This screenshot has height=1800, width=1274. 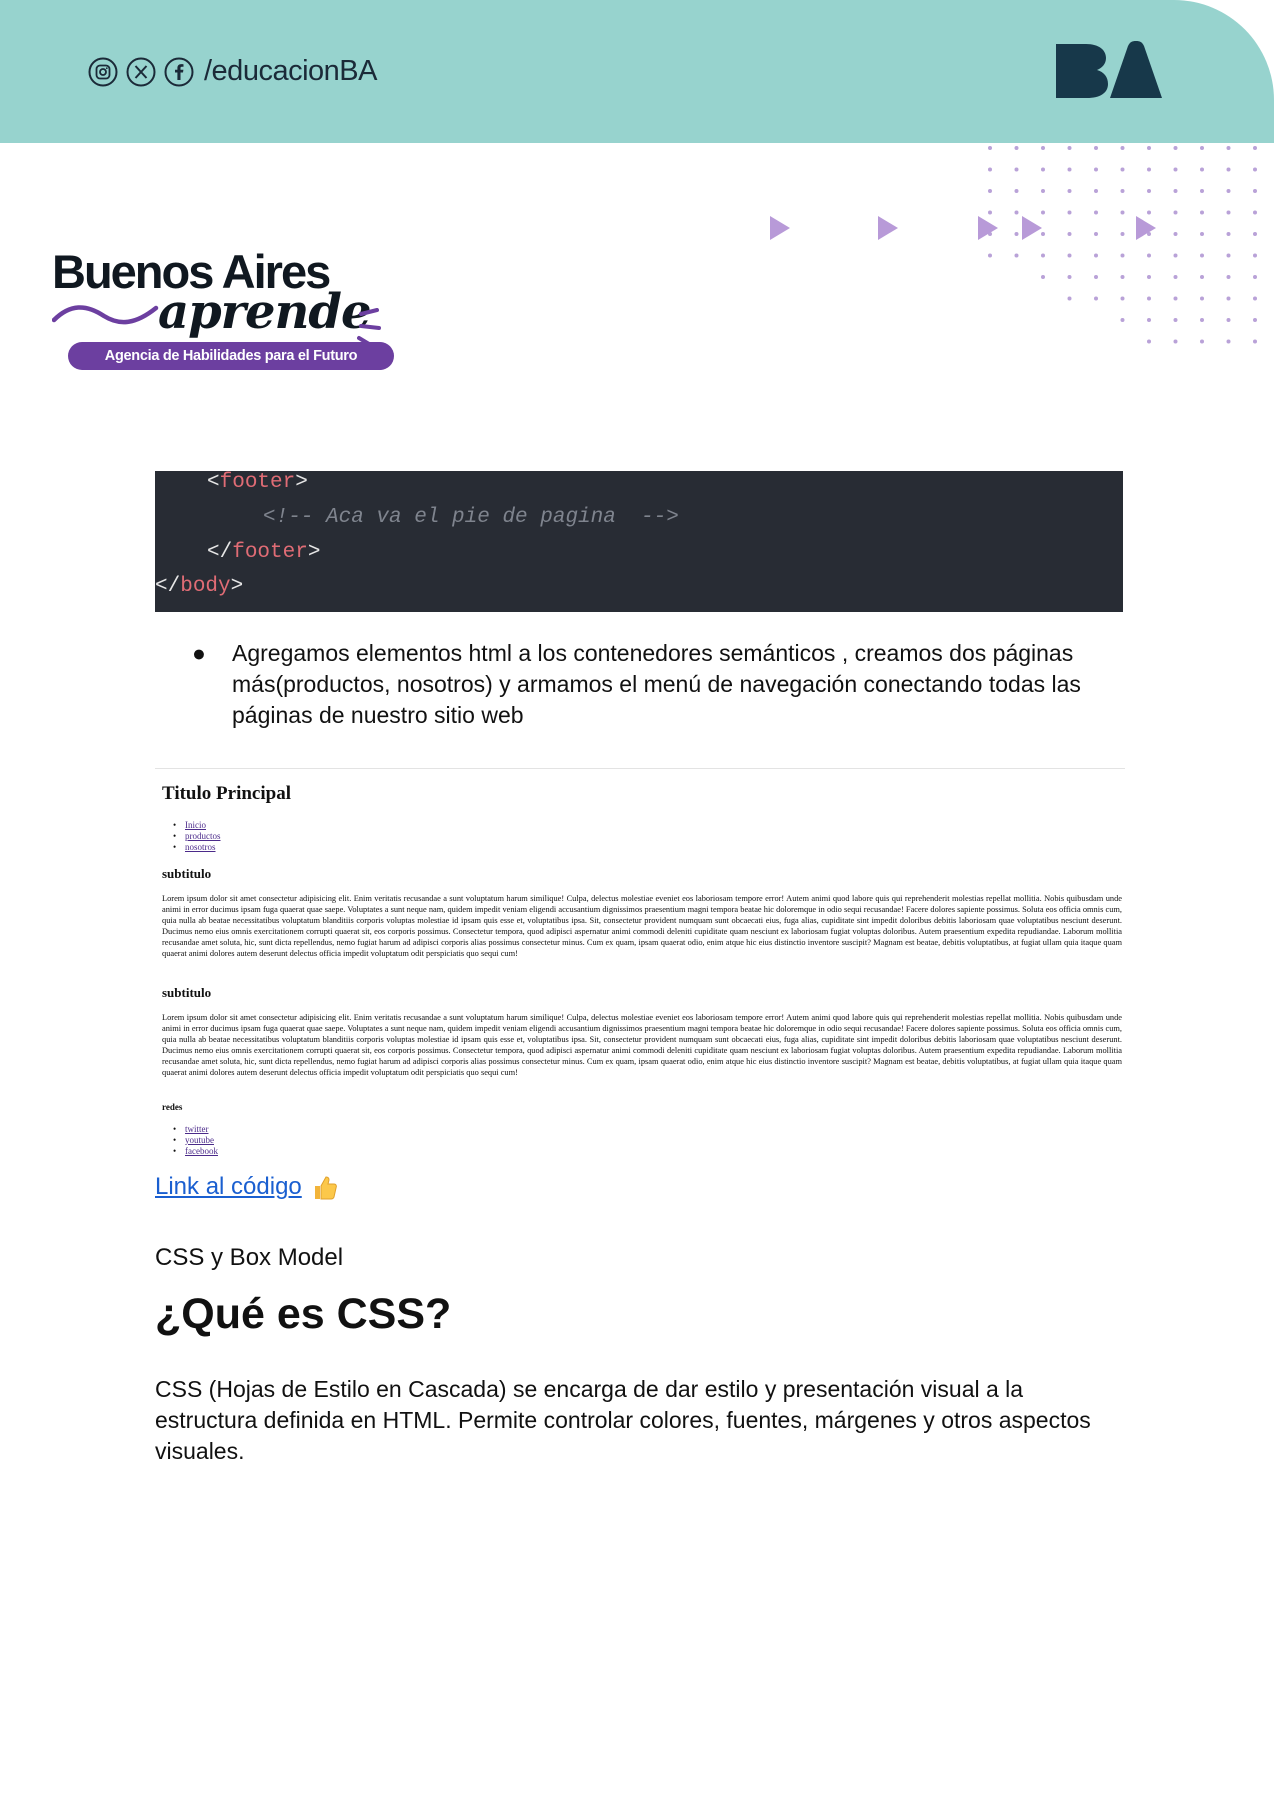 I want to click on section-heading-css: ¿Qué es CSS?, so click(x=303, y=1314).